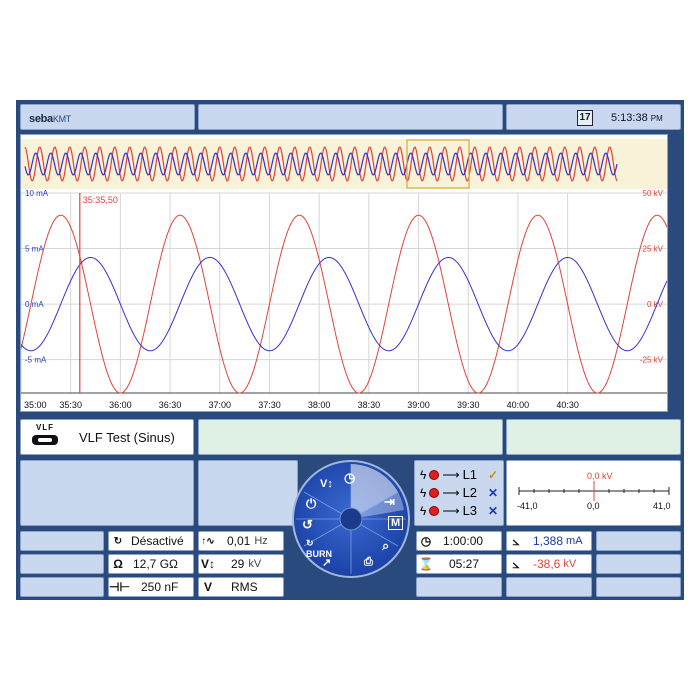  What do you see at coordinates (389, 502) in the screenshot?
I see `dial-arrow-icon: ⇥` at bounding box center [389, 502].